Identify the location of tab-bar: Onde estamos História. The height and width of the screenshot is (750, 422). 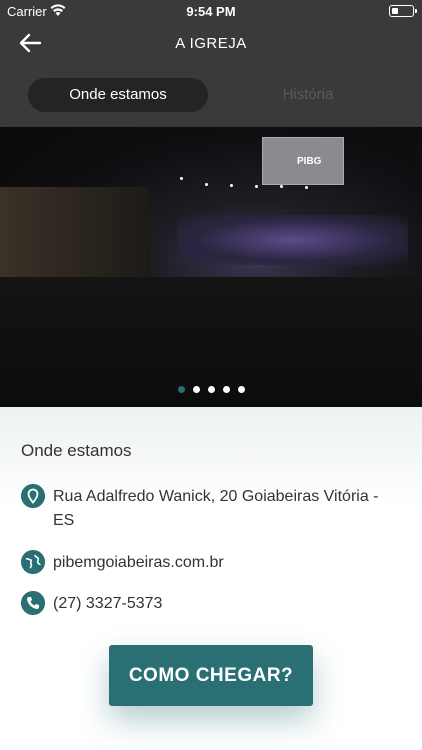
(211, 96).